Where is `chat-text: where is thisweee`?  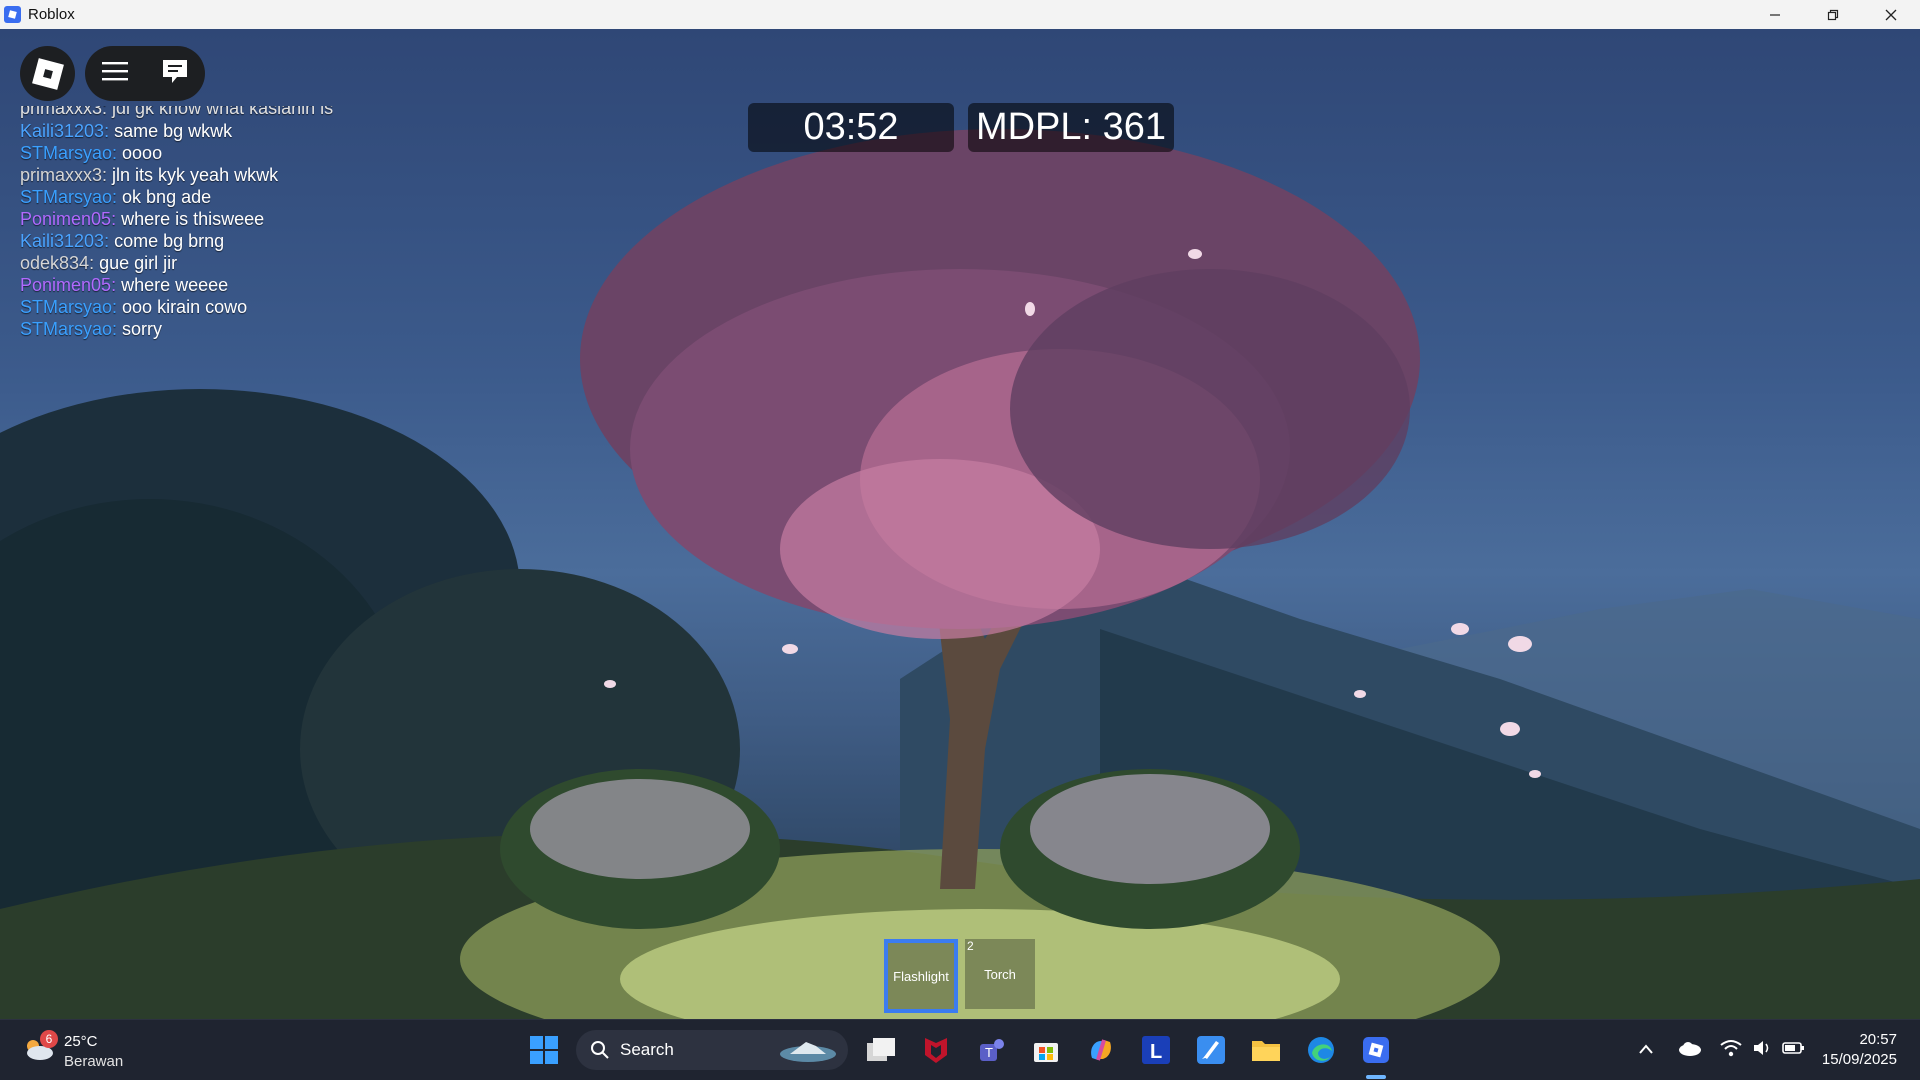
chat-text: where is thisweee is located at coordinates (193, 219).